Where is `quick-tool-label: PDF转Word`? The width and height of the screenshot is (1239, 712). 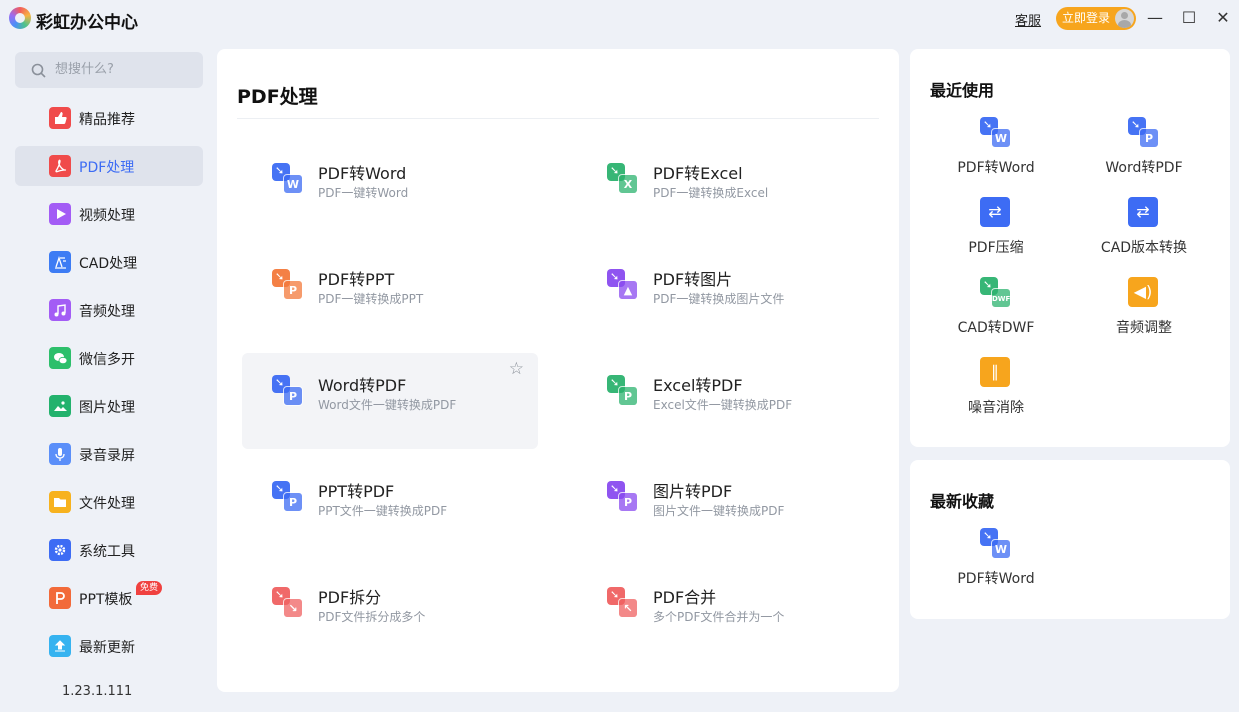 quick-tool-label: PDF转Word is located at coordinates (996, 579).